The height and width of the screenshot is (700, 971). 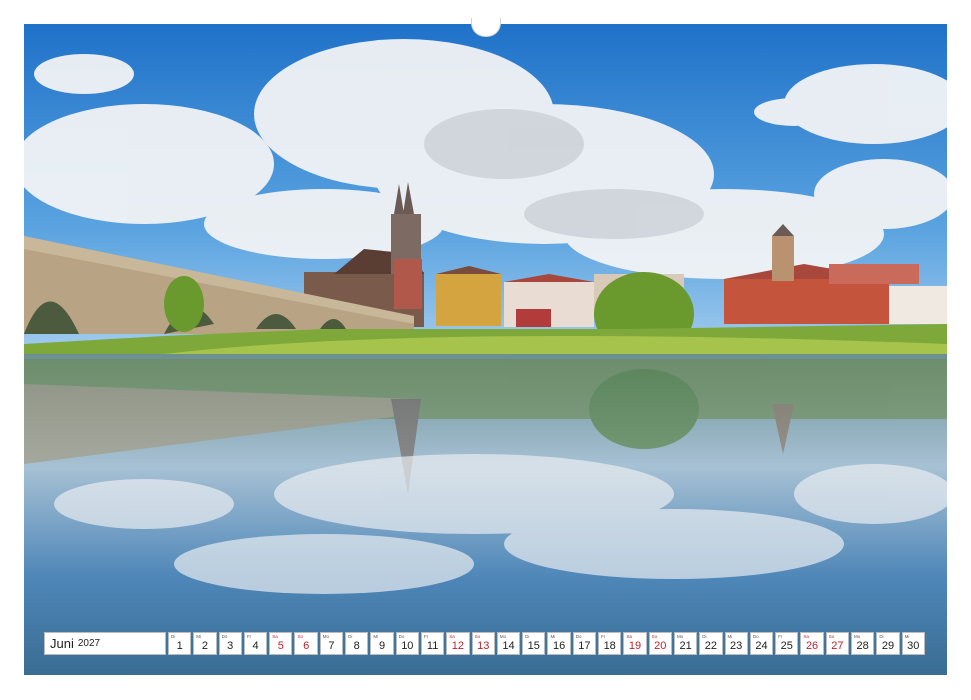 I want to click on calendar-day: Di 29, so click(x=888, y=643).